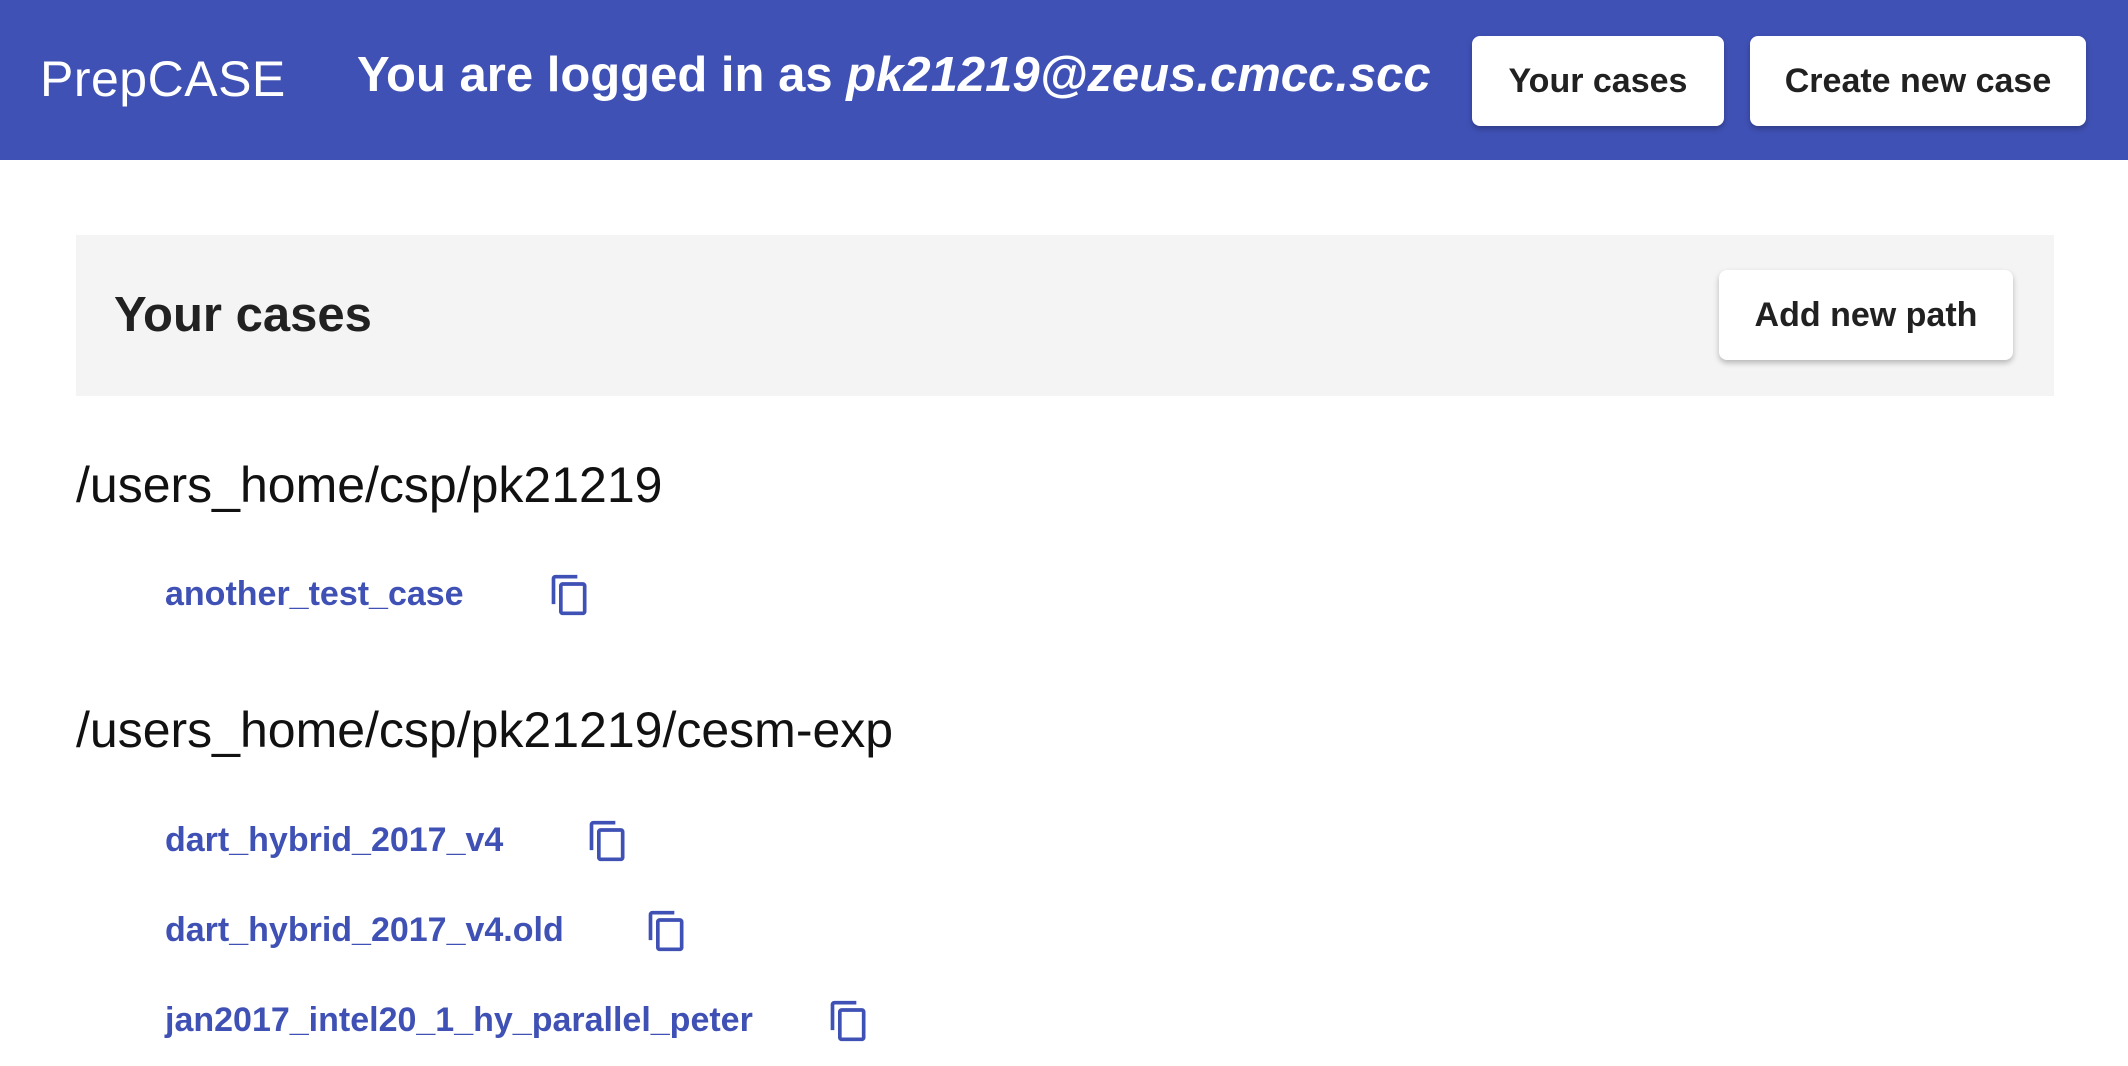  I want to click on case-link: dart_hybrid_2017_v4.old, so click(364, 930).